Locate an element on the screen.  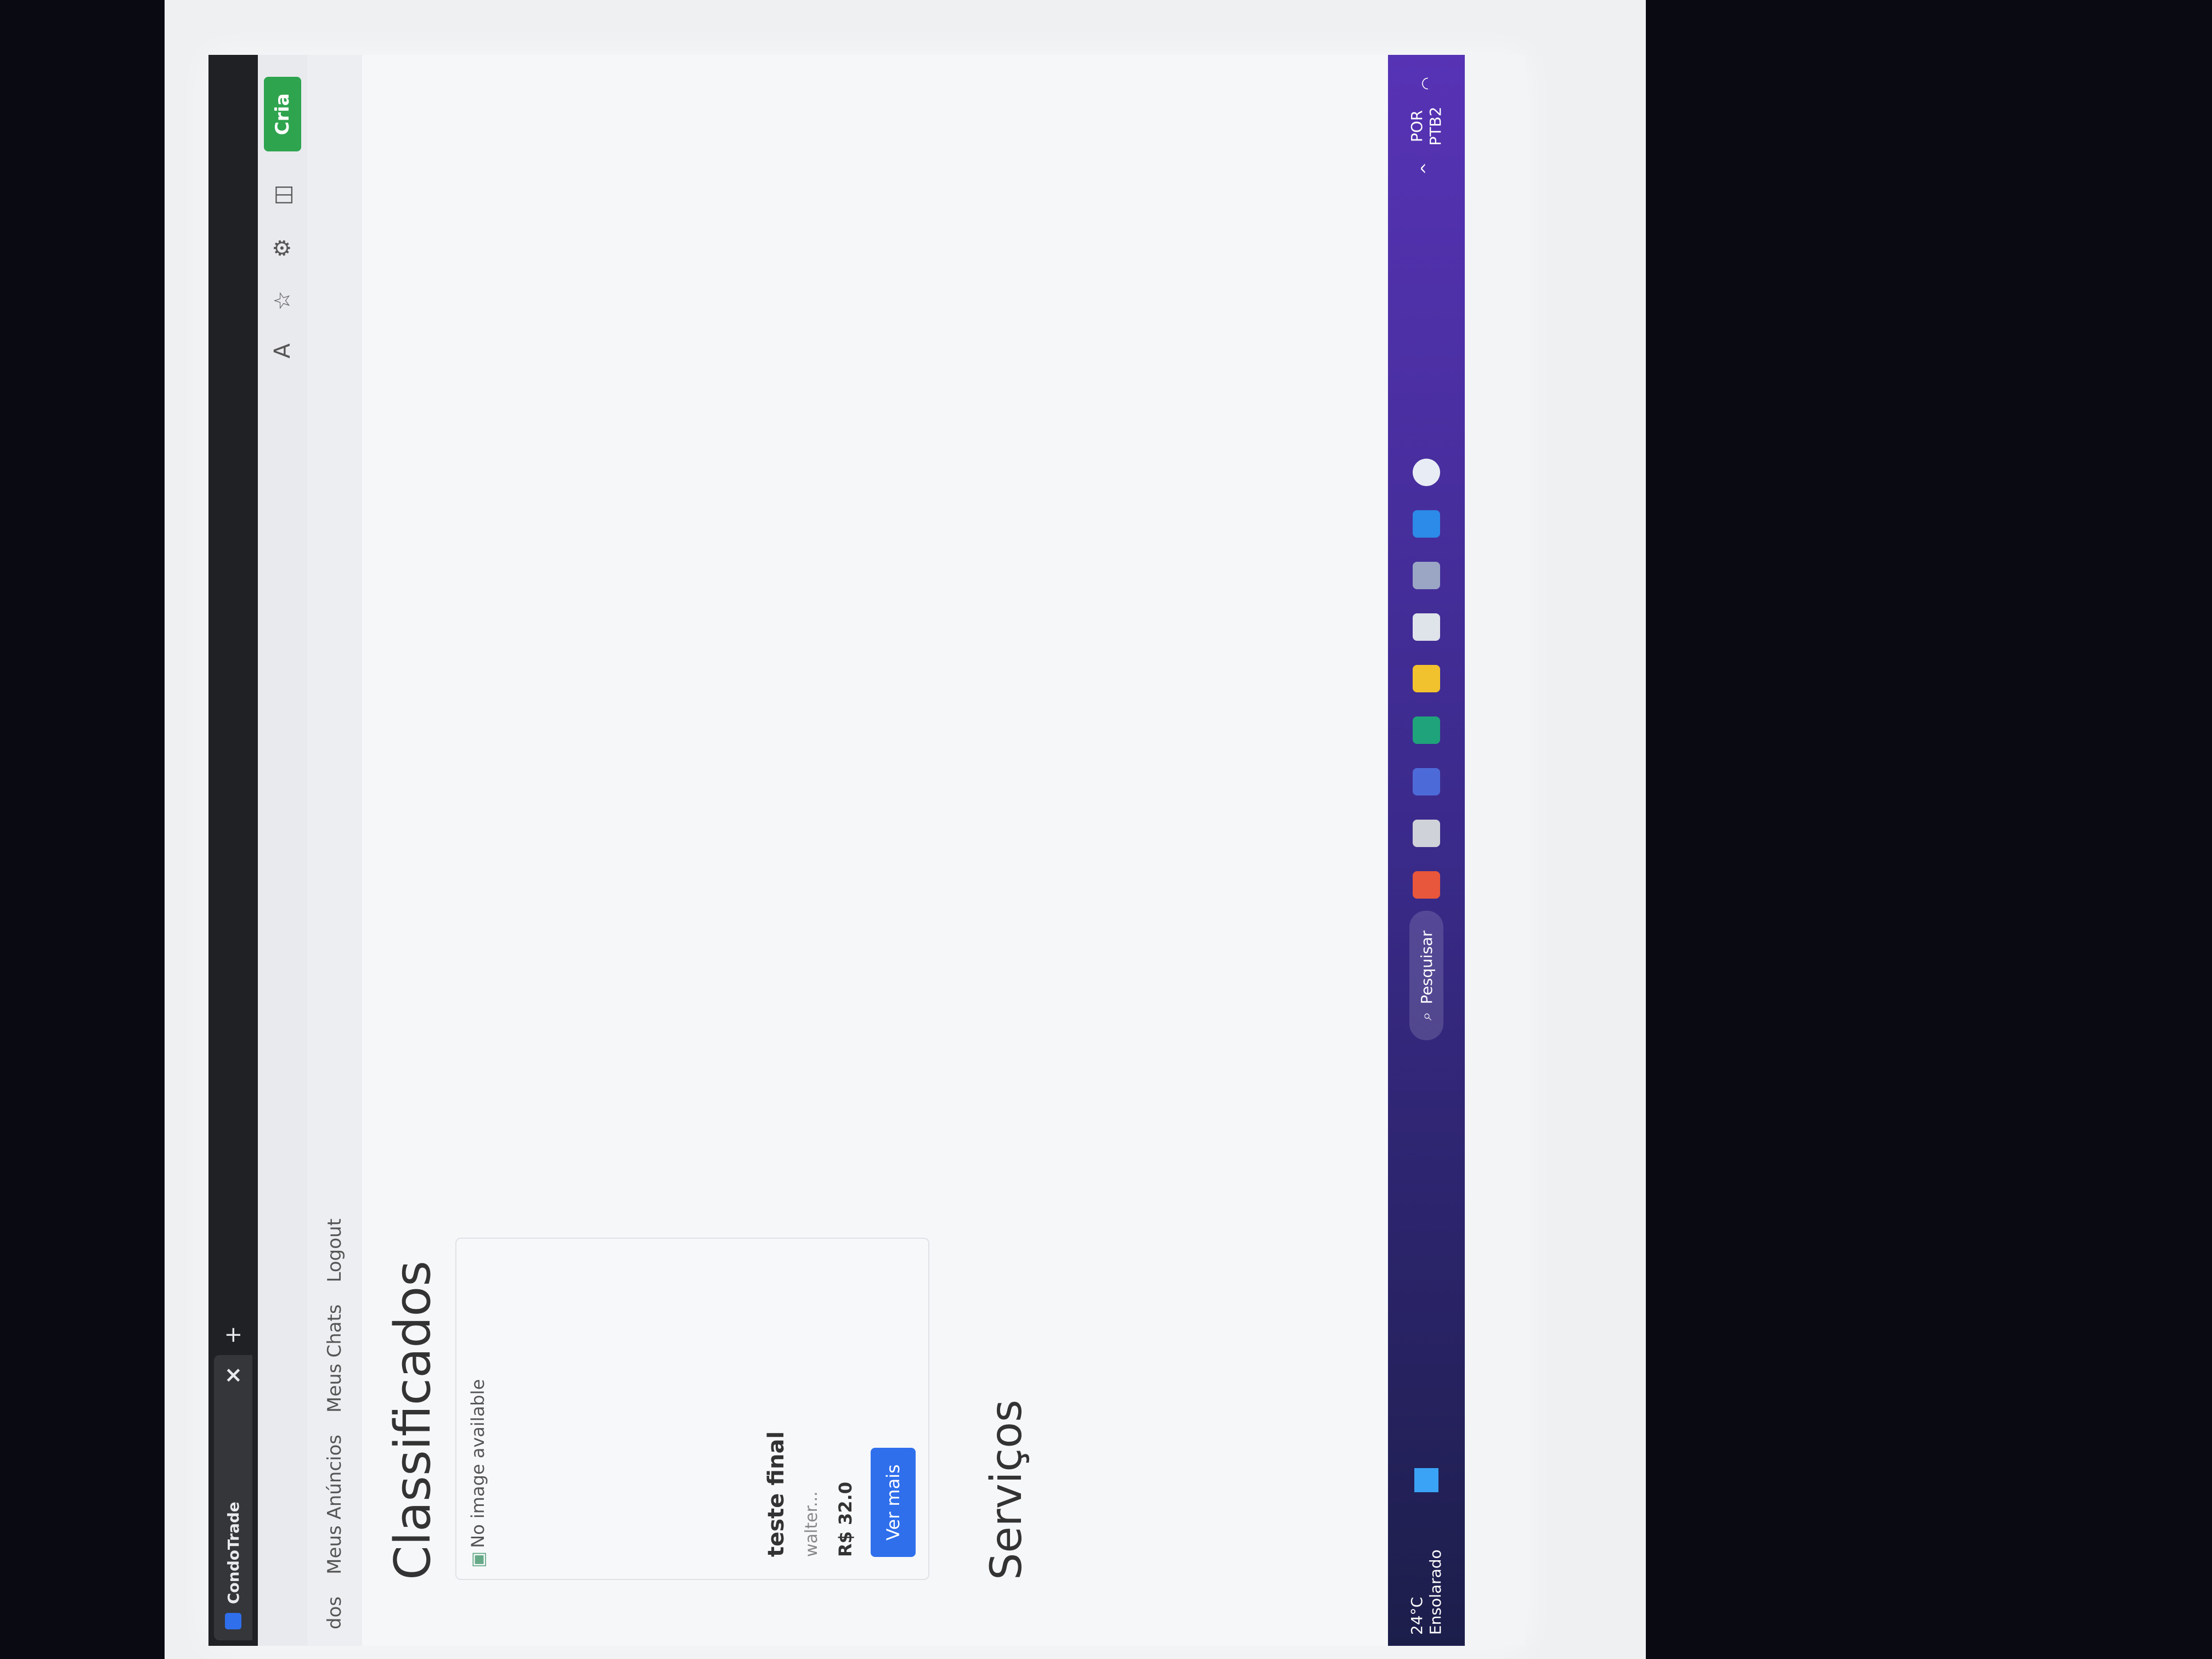
lang-top: POR is located at coordinates (1417, 127).